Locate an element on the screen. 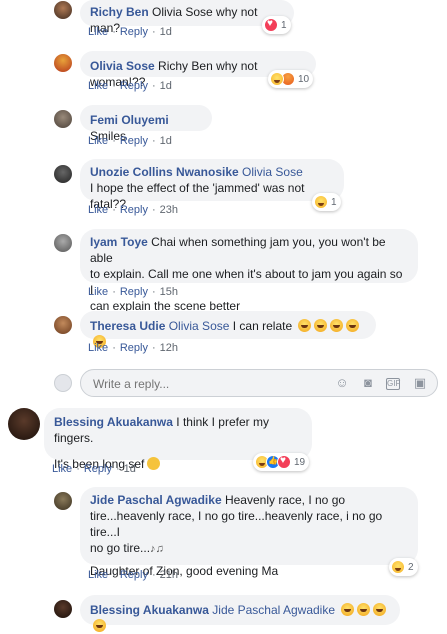 This screenshot has width=447, height=634. timestamp: 12h is located at coordinates (169, 348).